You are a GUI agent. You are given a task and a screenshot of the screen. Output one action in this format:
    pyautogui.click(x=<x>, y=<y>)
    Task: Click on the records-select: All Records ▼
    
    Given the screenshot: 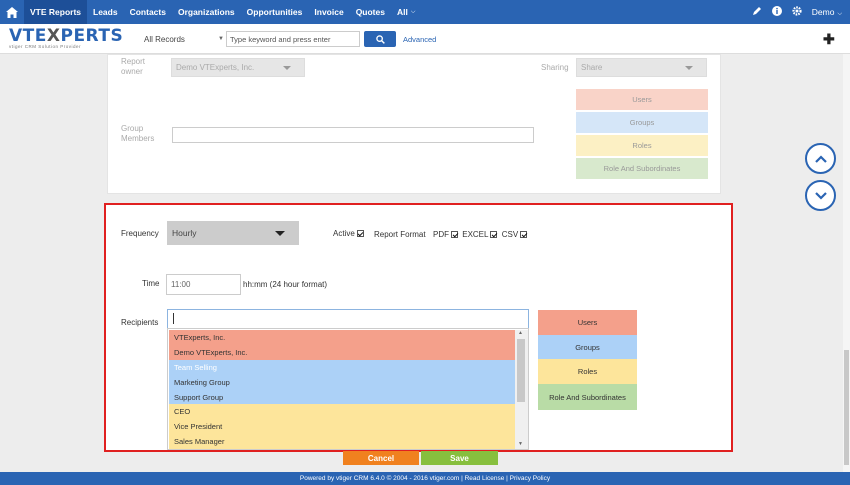 What is the action you would take?
    pyautogui.click(x=184, y=39)
    